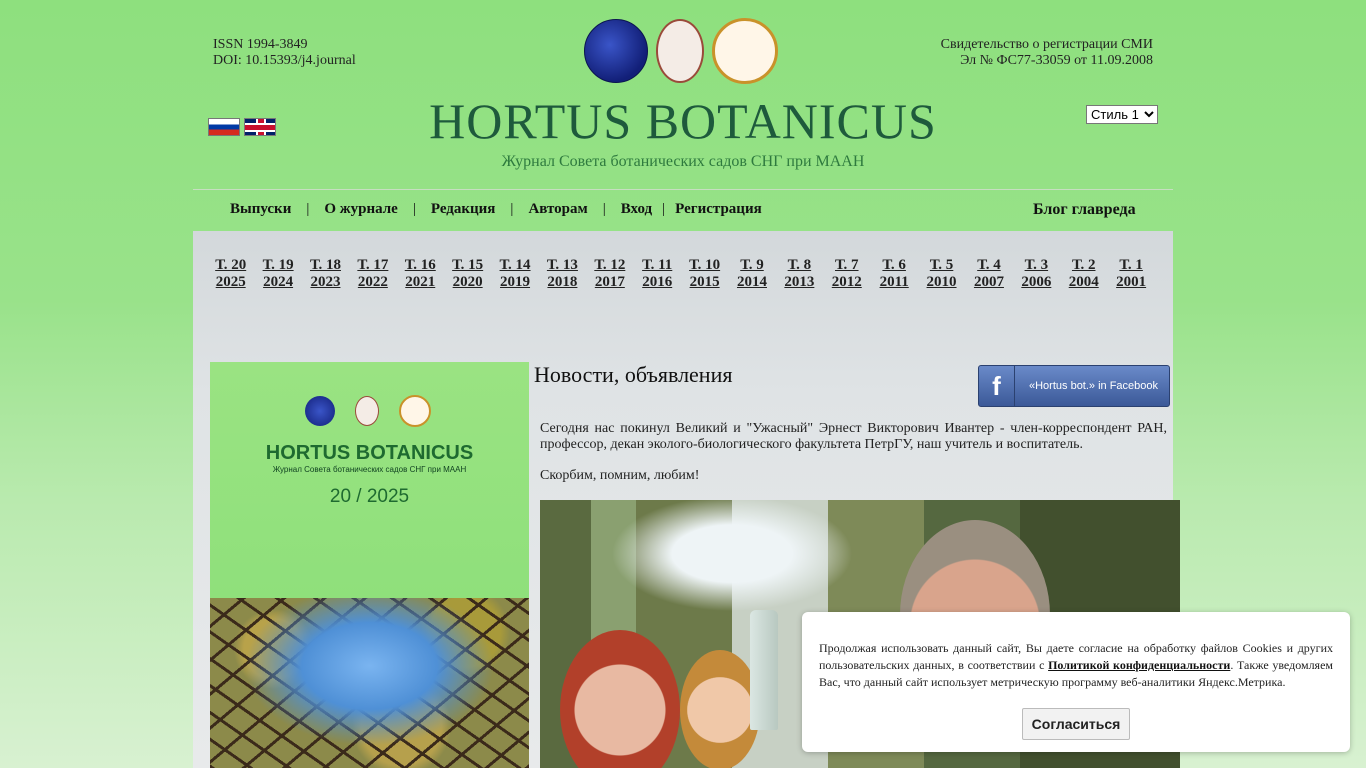 Image resolution: width=1366 pixels, height=768 pixels. I want to click on volume-year: 2018, so click(562, 282).